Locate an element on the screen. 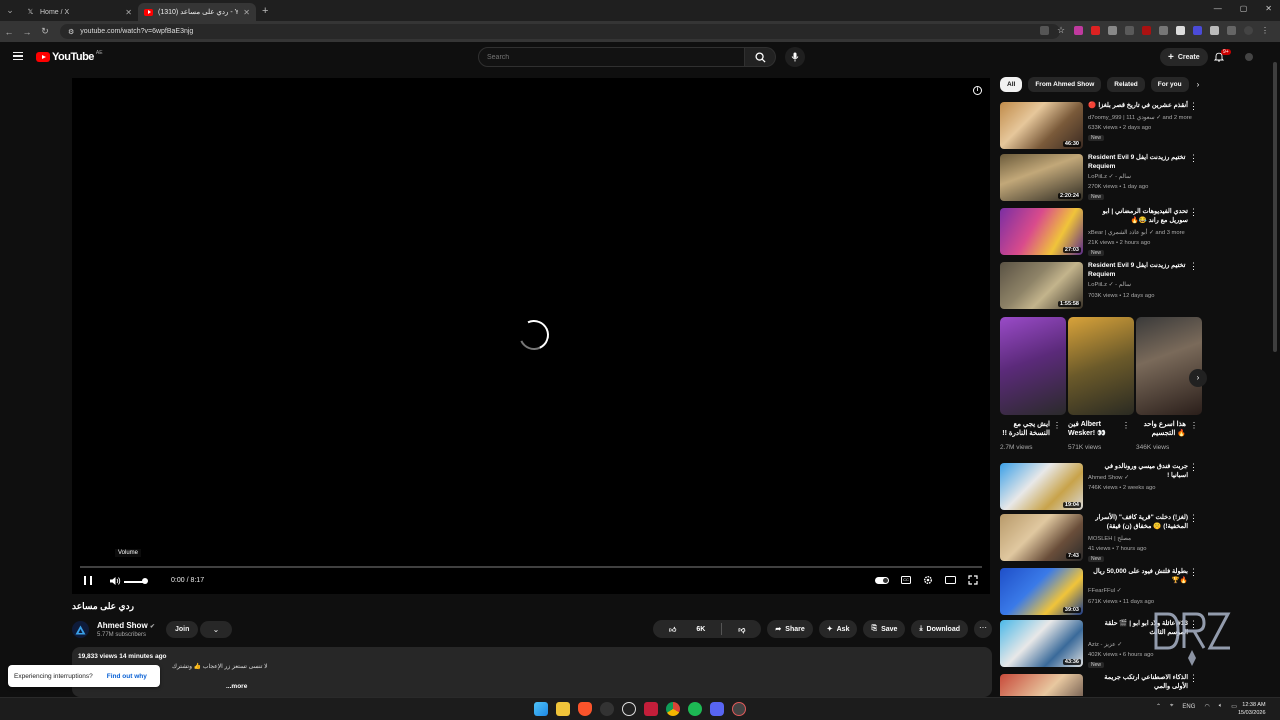  download-button: ⤓ Download is located at coordinates (939, 629).